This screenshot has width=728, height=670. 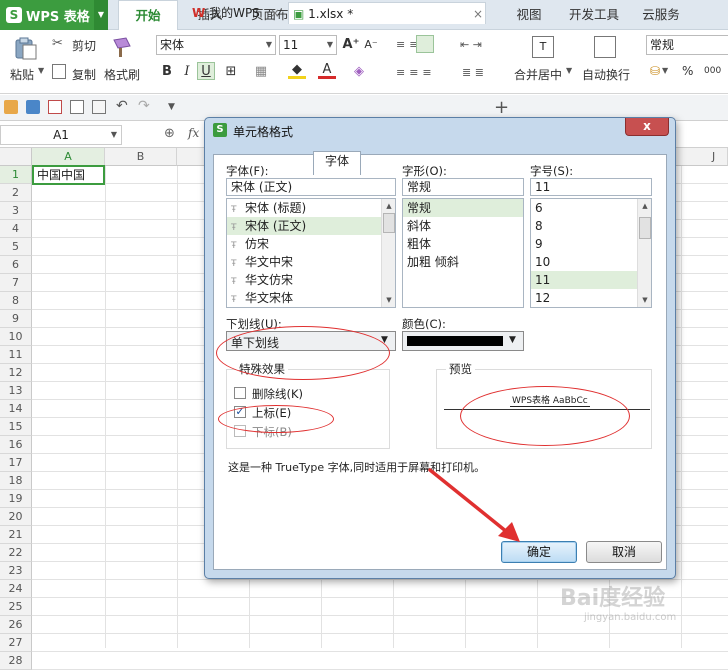 I want to click on list-item: 12, so click(x=591, y=298).